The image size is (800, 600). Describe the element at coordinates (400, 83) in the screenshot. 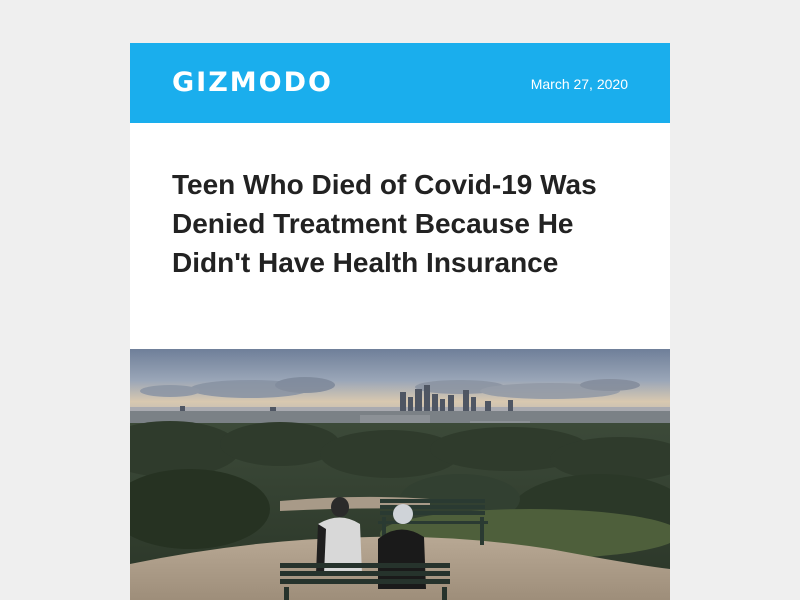

I see `newsletter-header: GIZMODO March 27, 2020` at that location.